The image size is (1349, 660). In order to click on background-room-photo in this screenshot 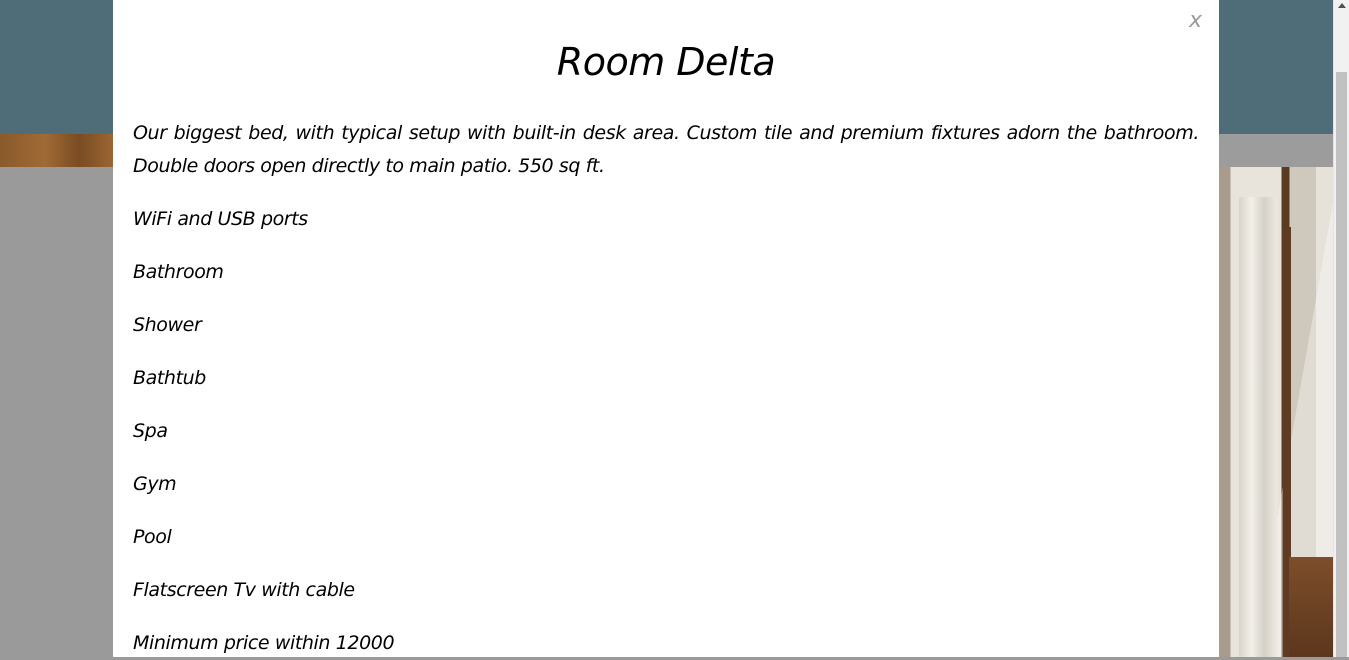, I will do `click(1276, 412)`.